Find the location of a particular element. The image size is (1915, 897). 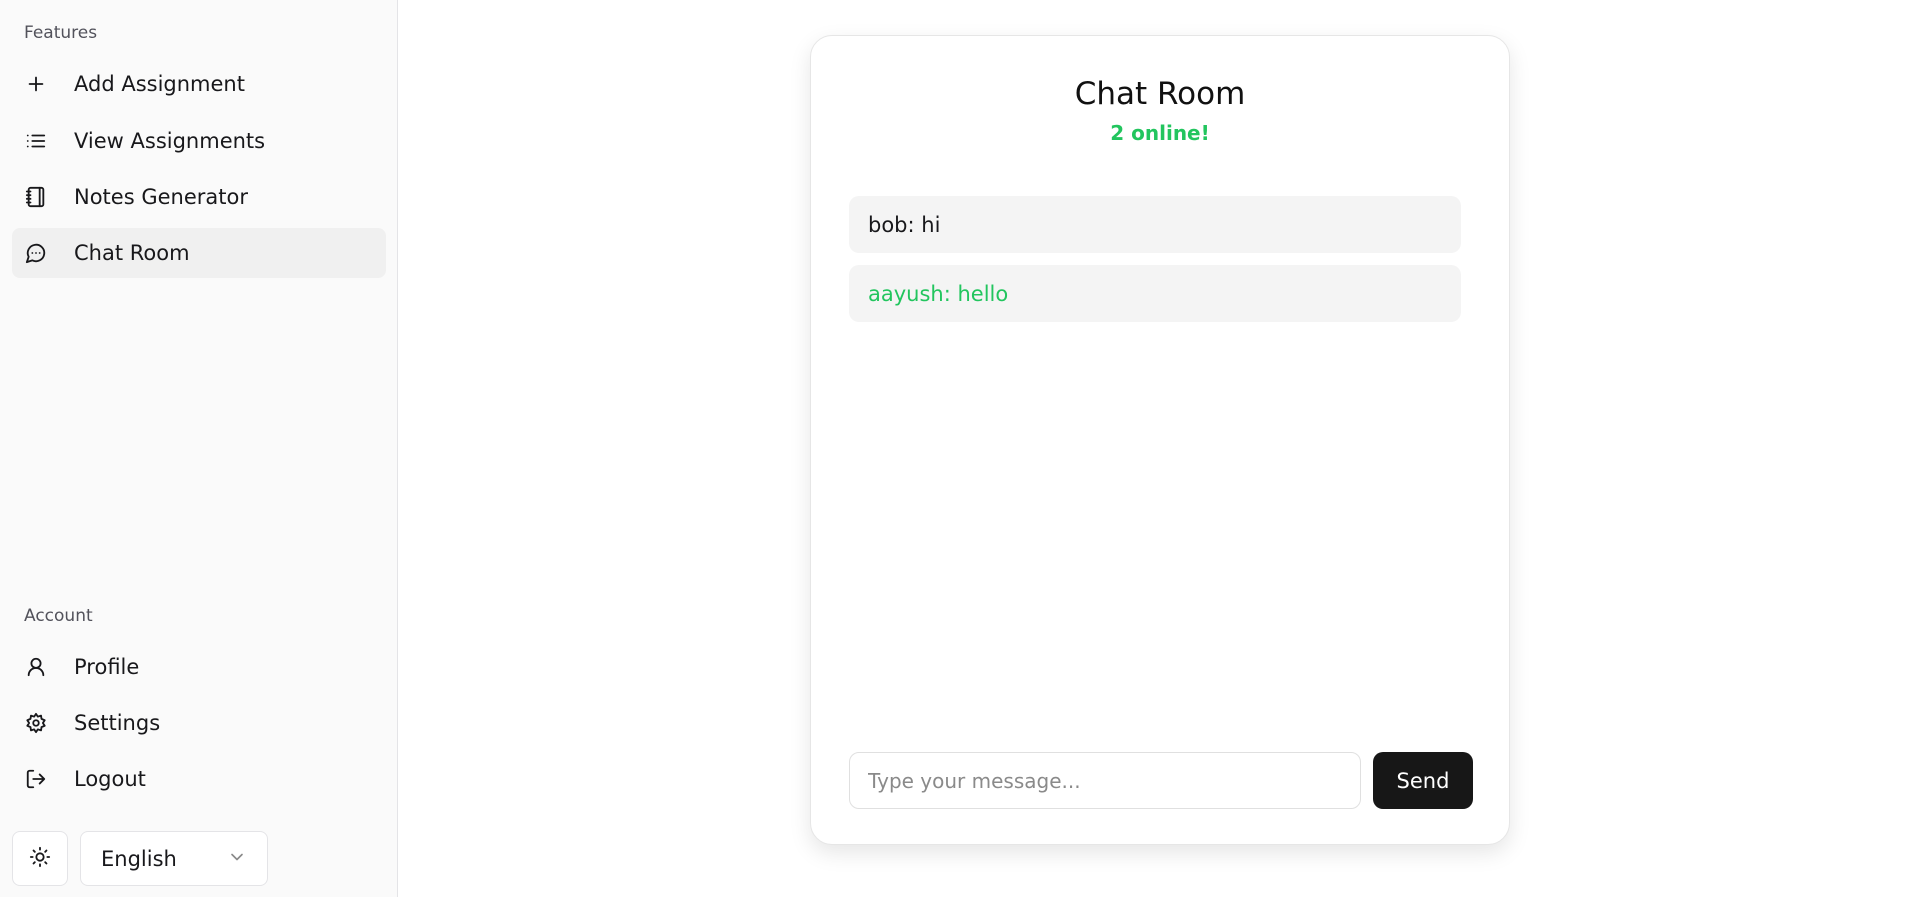

theme-toggle-button is located at coordinates (40, 858).